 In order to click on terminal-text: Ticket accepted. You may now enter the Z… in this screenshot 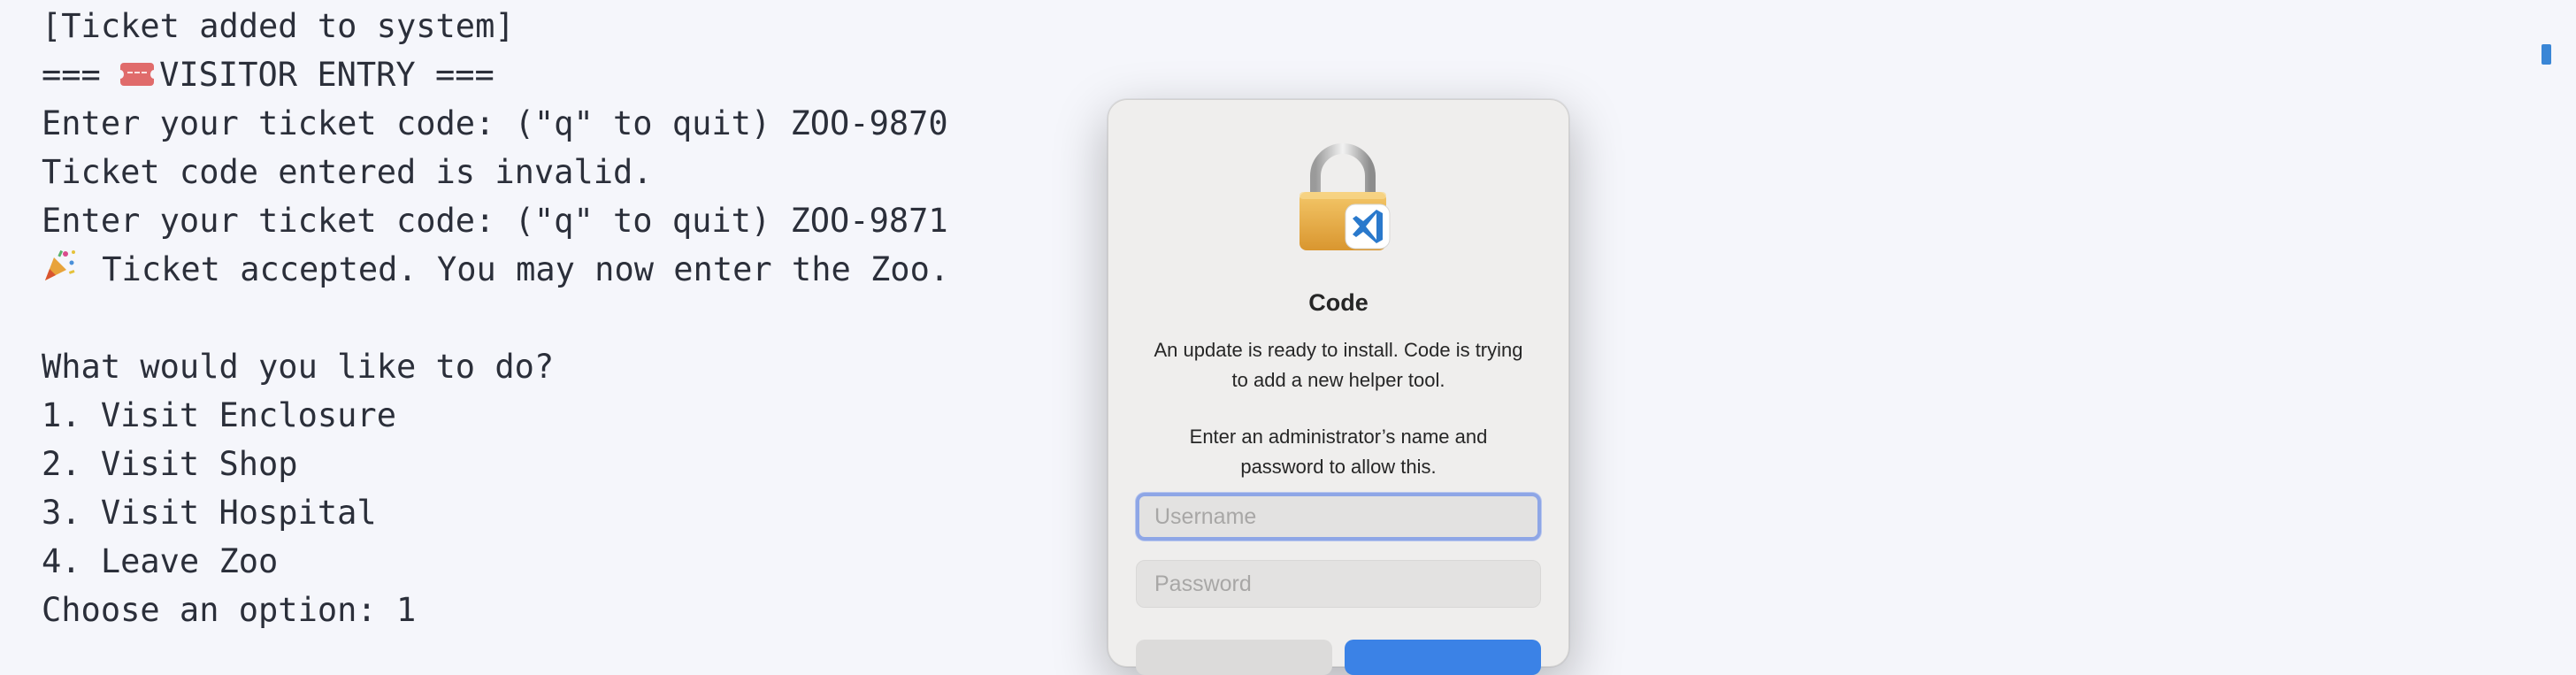, I will do `click(516, 269)`.